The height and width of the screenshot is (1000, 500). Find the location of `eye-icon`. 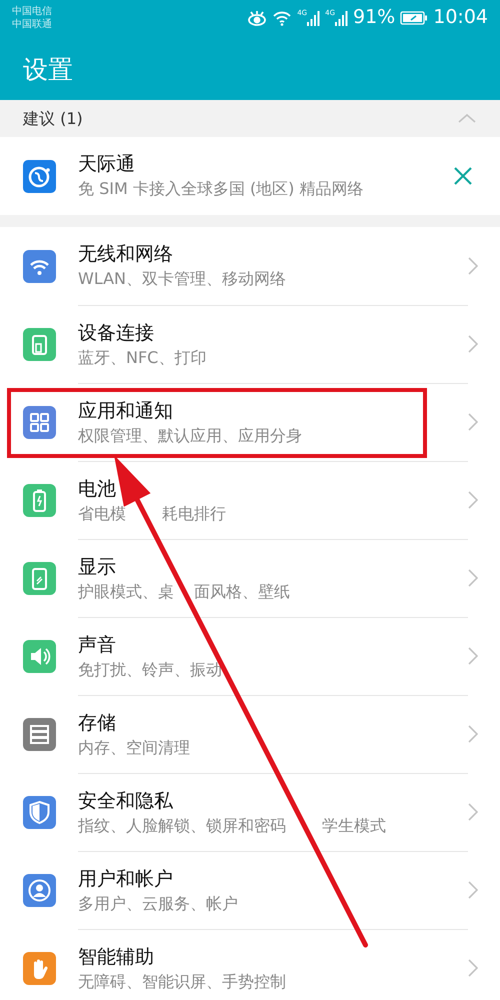

eye-icon is located at coordinates (257, 18).